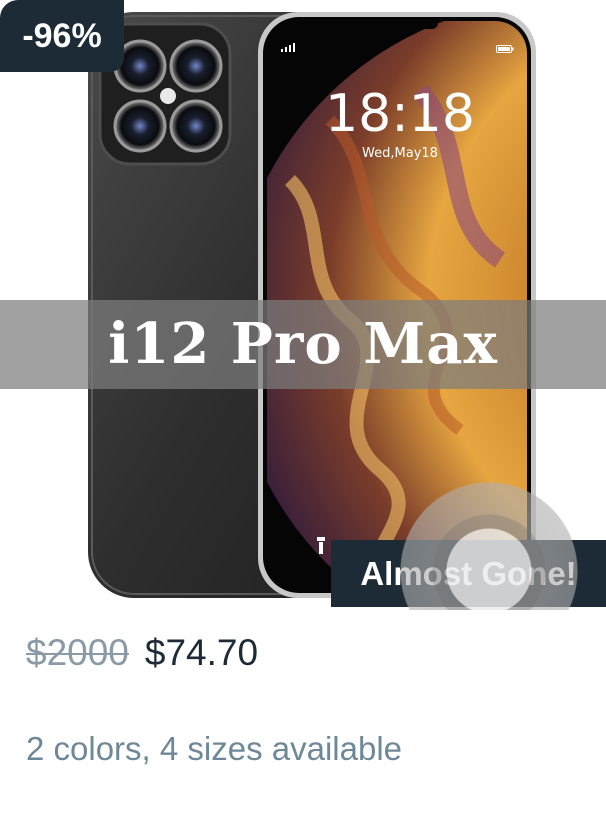  What do you see at coordinates (400, 114) in the screenshot?
I see `lock-screen-time: 18:18` at bounding box center [400, 114].